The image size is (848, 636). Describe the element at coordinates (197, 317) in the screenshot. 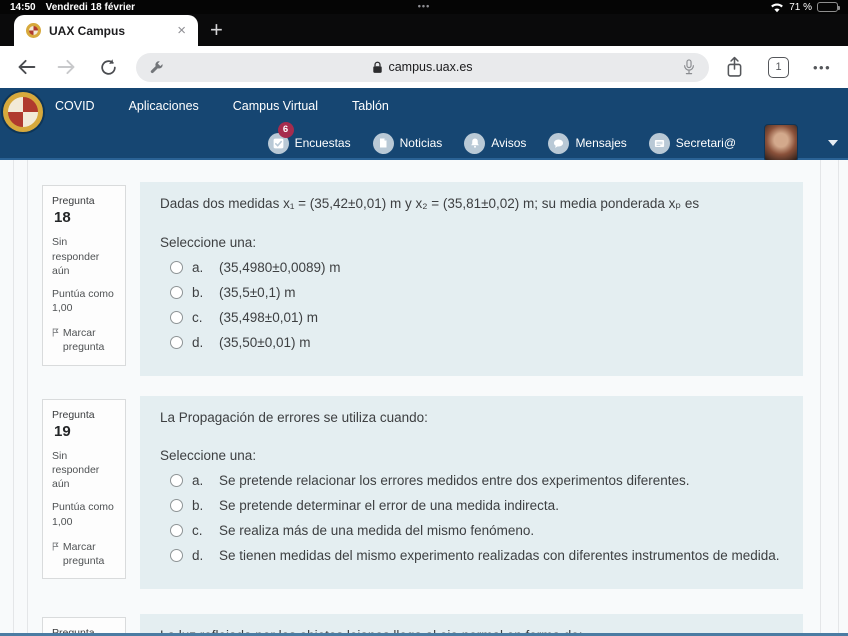

I see `option-letter: c.` at that location.